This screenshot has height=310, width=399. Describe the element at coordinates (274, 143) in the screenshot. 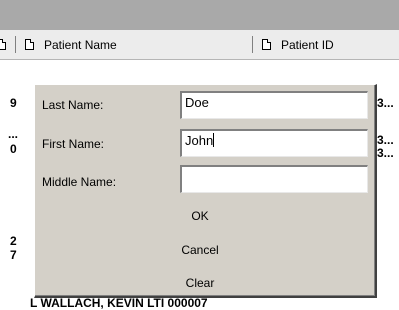

I see `first-name-field: John` at that location.